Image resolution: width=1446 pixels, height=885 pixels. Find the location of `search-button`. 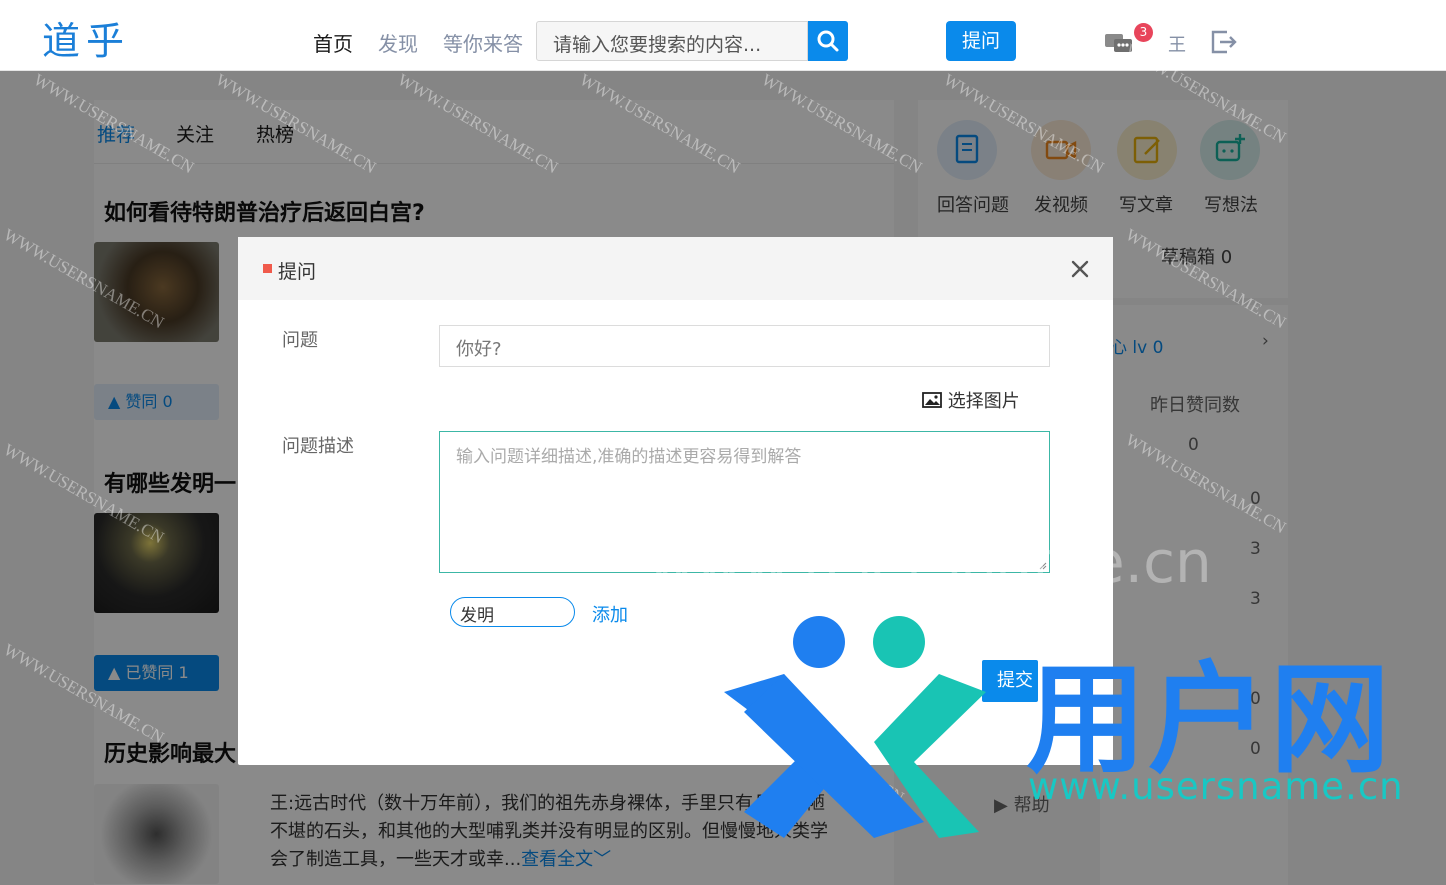

search-button is located at coordinates (828, 41).